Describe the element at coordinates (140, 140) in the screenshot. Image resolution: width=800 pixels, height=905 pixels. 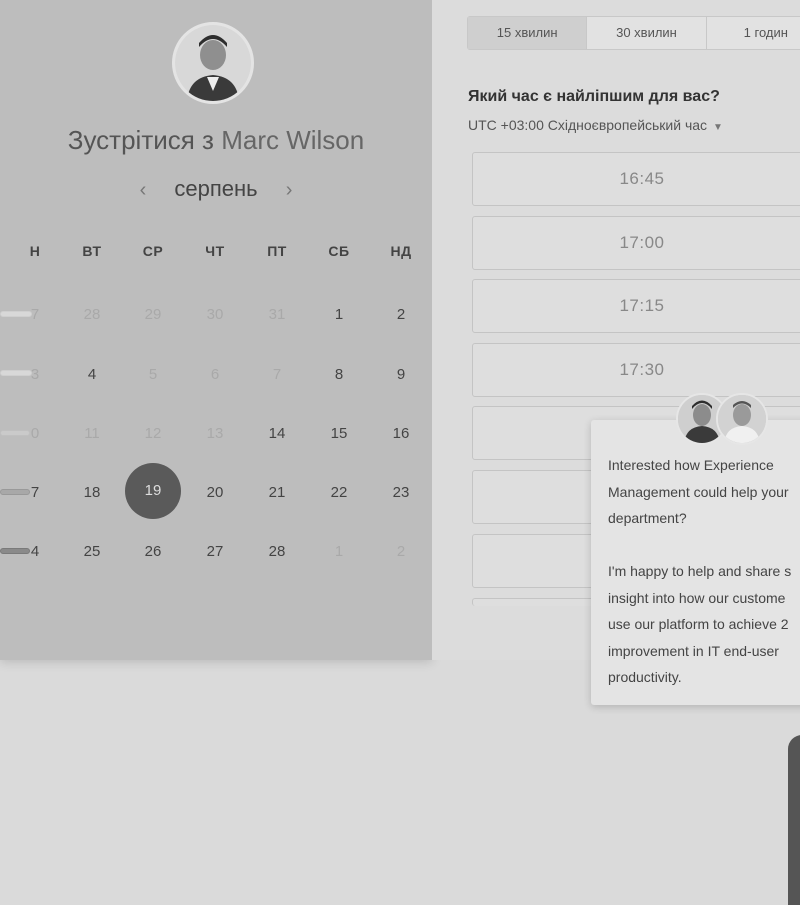
I see `meeting-title-prefix: Зустрітися з` at that location.